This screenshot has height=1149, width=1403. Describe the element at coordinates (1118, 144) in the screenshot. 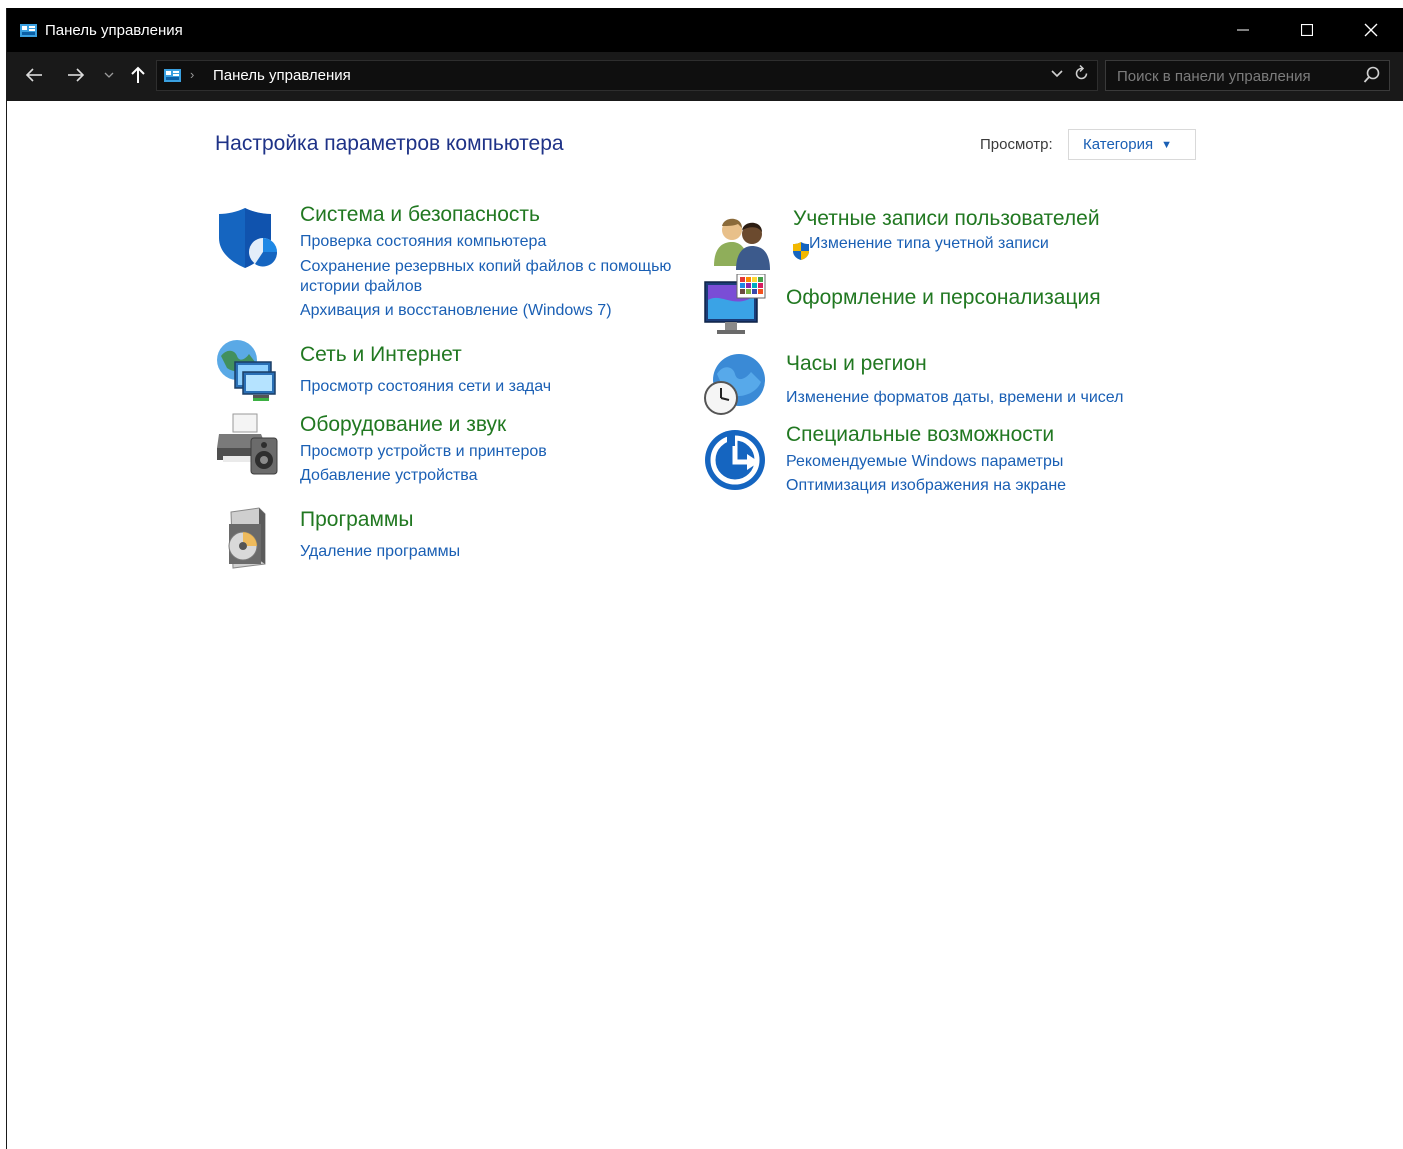

I see `view-by-value: Категория` at that location.